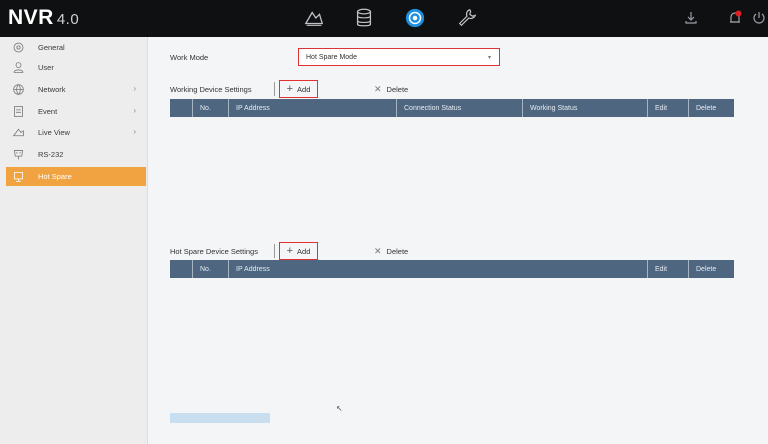 This screenshot has height=444, width=768. Describe the element at coordinates (467, 18) in the screenshot. I see `maintenance-icon` at that location.